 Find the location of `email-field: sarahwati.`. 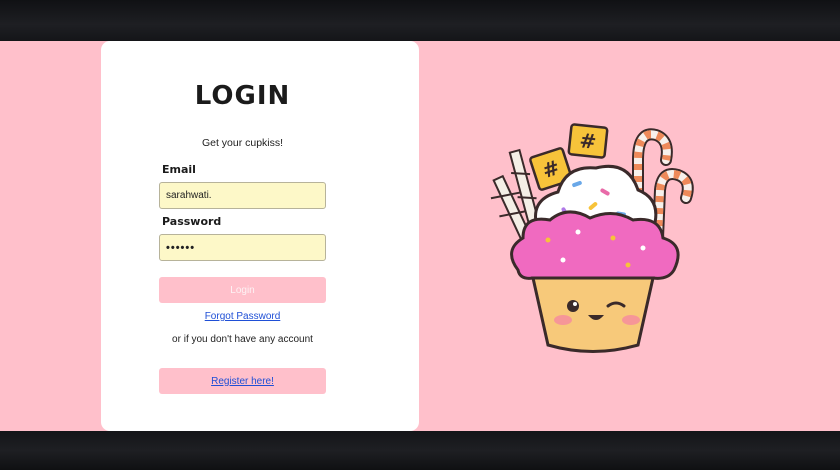

email-field: sarahwati. is located at coordinates (242, 195).